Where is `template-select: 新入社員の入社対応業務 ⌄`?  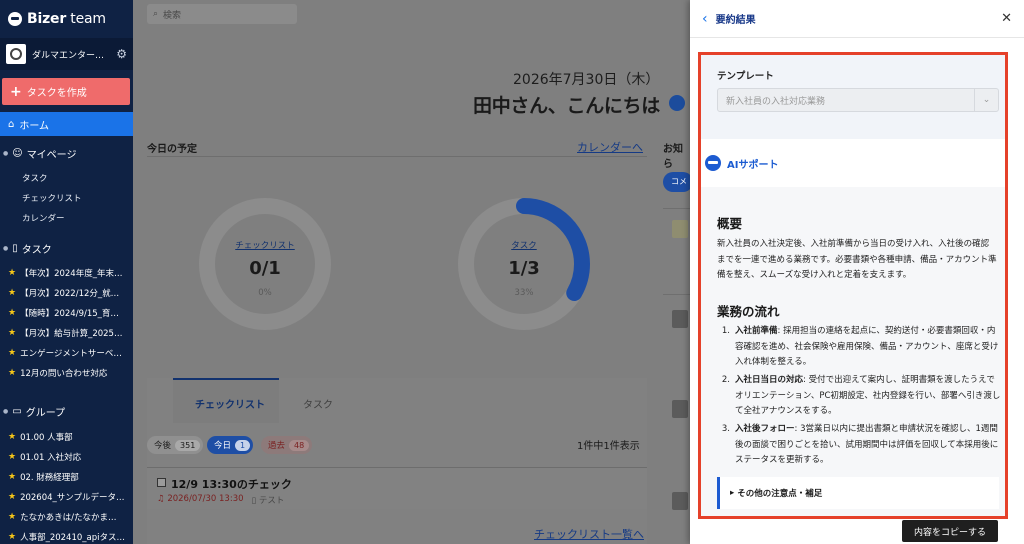 template-select: 新入社員の入社対応業務 ⌄ is located at coordinates (858, 100).